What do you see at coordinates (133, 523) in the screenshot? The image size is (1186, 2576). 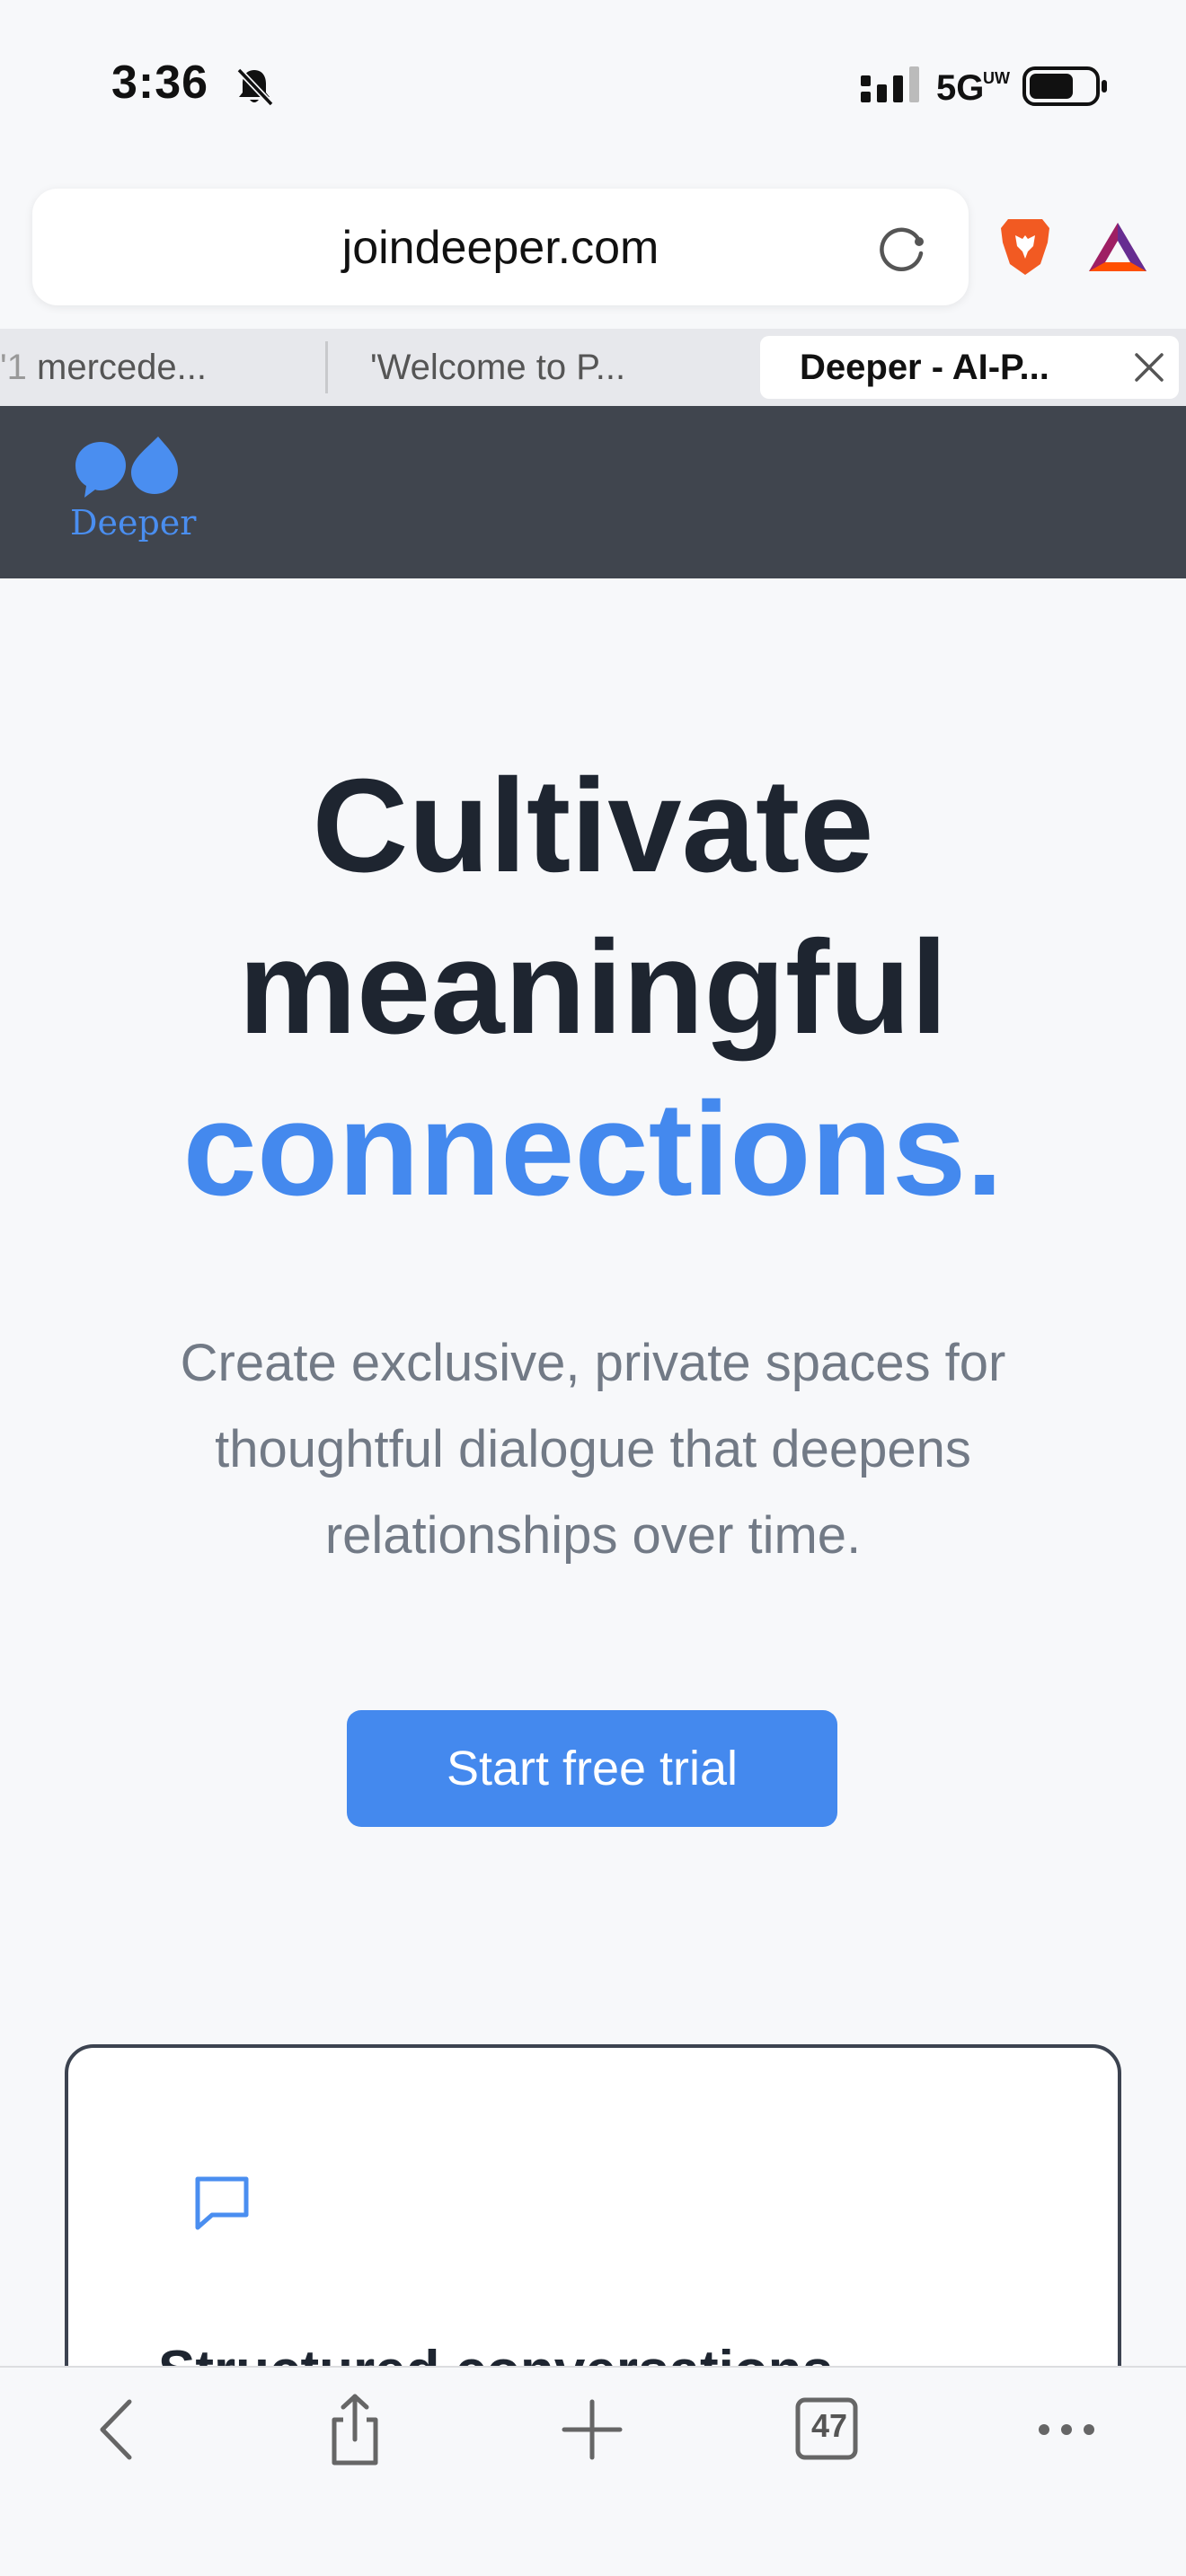 I see `logo-text: Deeper` at bounding box center [133, 523].